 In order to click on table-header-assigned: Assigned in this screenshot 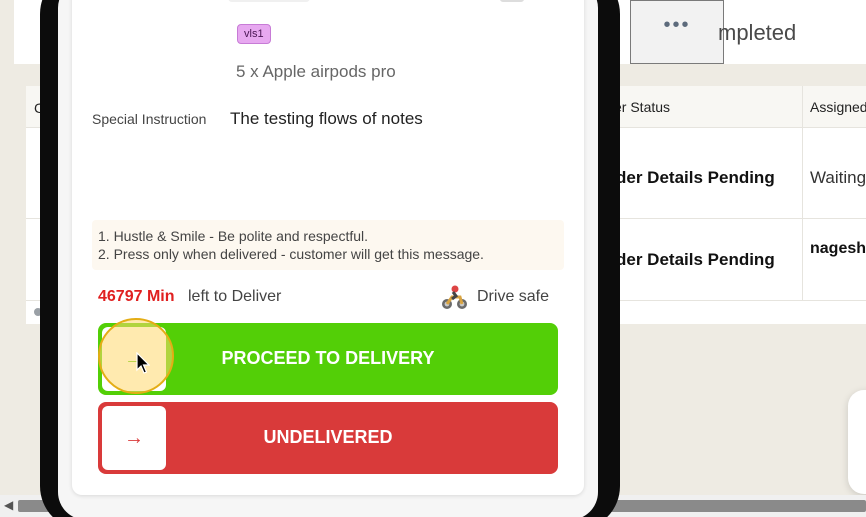, I will do `click(838, 107)`.